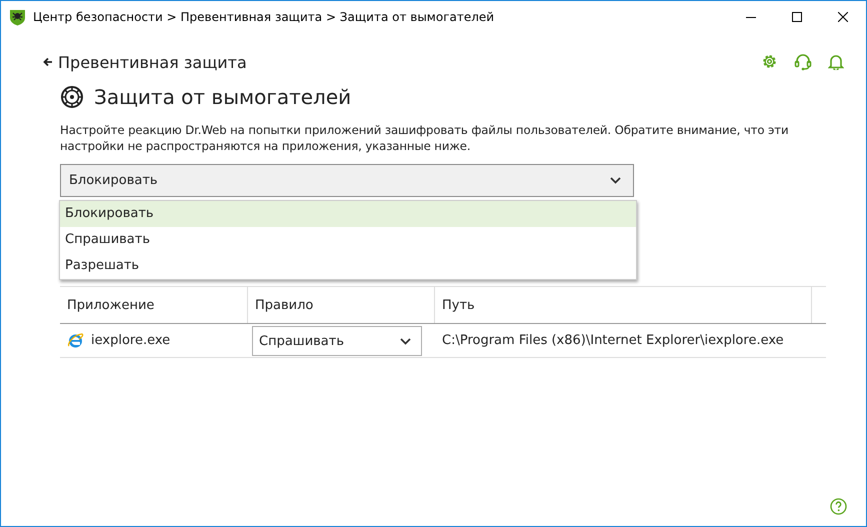 The image size is (867, 527). Describe the element at coordinates (348, 240) in the screenshot. I see `dropdown-option: Спрашивать` at that location.